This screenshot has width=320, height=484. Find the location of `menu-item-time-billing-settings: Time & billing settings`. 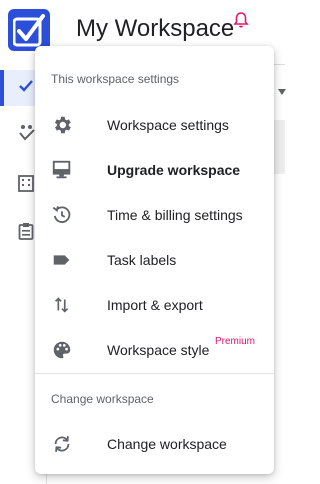

menu-item-time-billing-settings: Time & billing settings is located at coordinates (154, 215).